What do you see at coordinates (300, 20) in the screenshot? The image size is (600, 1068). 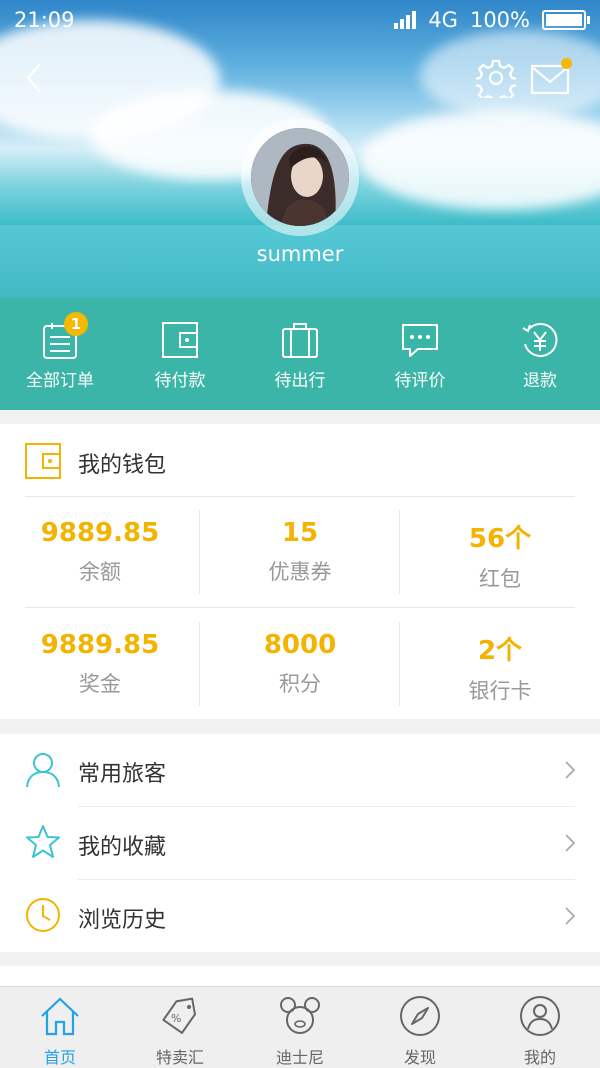 I see `status-bar: 21:09 4G 100%` at bounding box center [300, 20].